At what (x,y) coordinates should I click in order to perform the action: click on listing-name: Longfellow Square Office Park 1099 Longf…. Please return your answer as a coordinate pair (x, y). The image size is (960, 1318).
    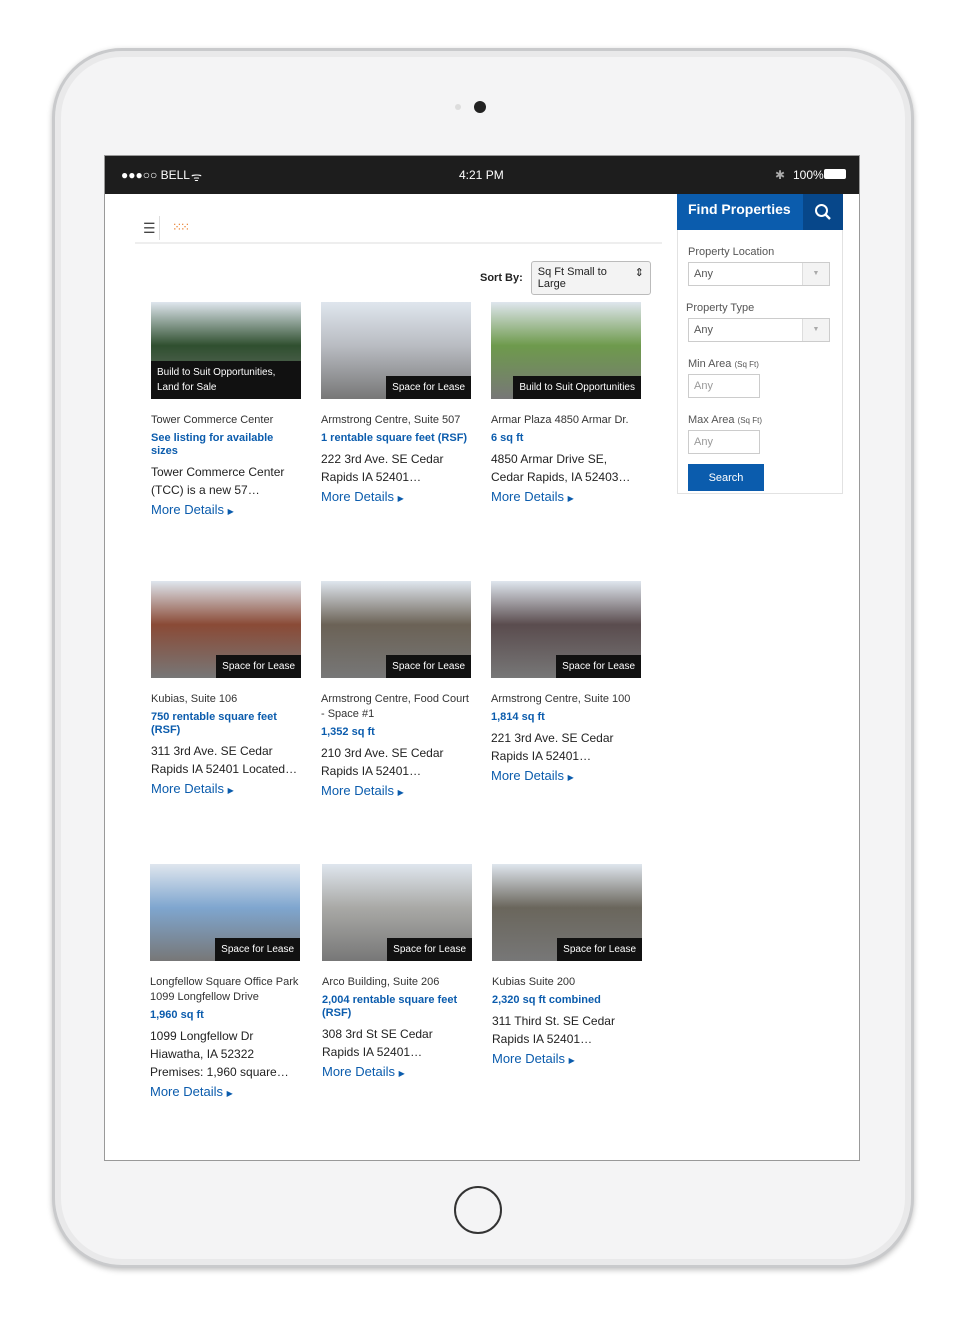
    Looking at the image, I should click on (224, 989).